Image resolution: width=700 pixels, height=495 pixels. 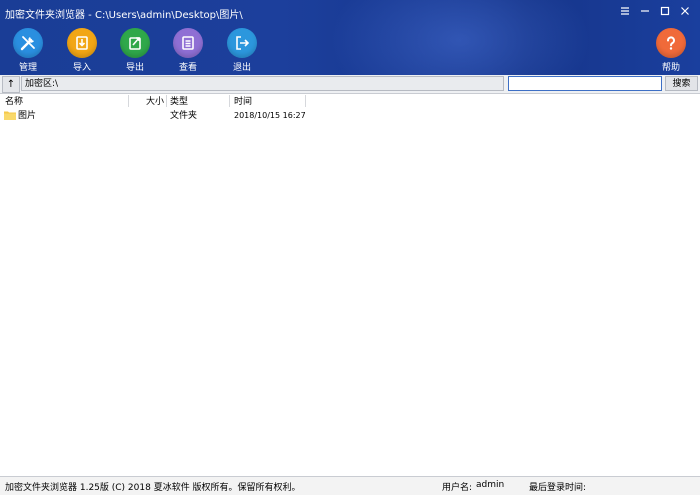 I want to click on exit-icon, so click(x=243, y=43).